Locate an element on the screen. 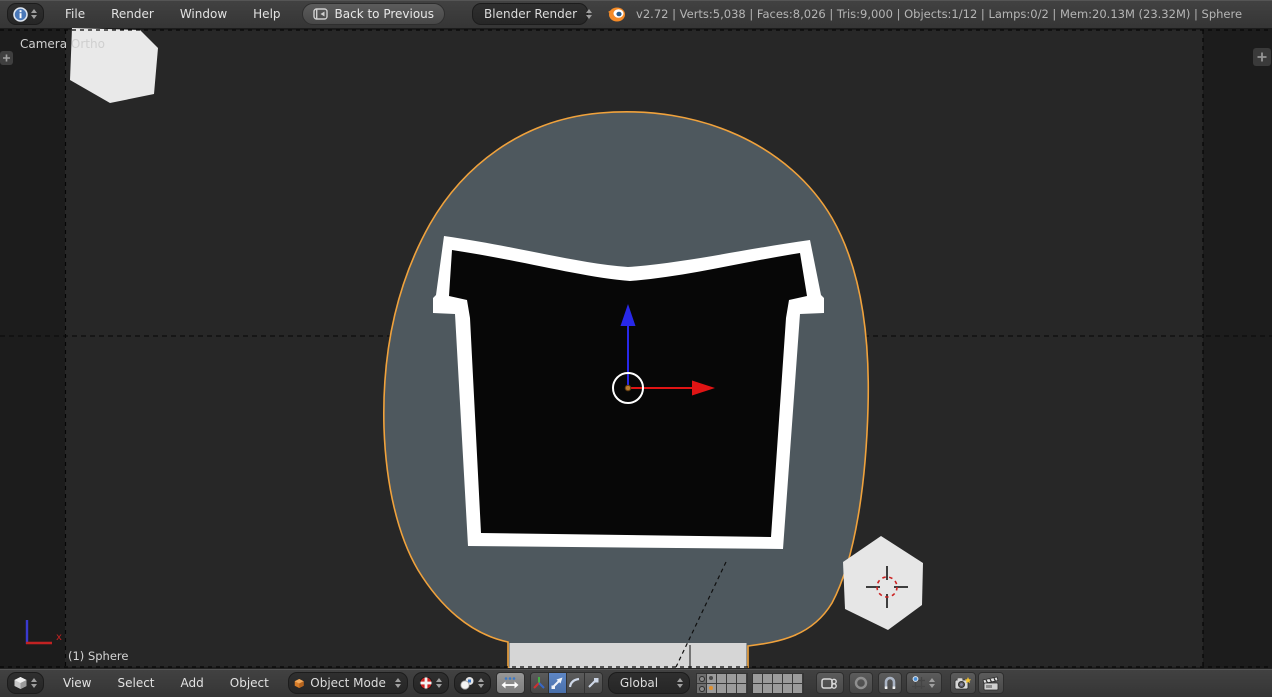  editor-type-selector is located at coordinates (25, 14).